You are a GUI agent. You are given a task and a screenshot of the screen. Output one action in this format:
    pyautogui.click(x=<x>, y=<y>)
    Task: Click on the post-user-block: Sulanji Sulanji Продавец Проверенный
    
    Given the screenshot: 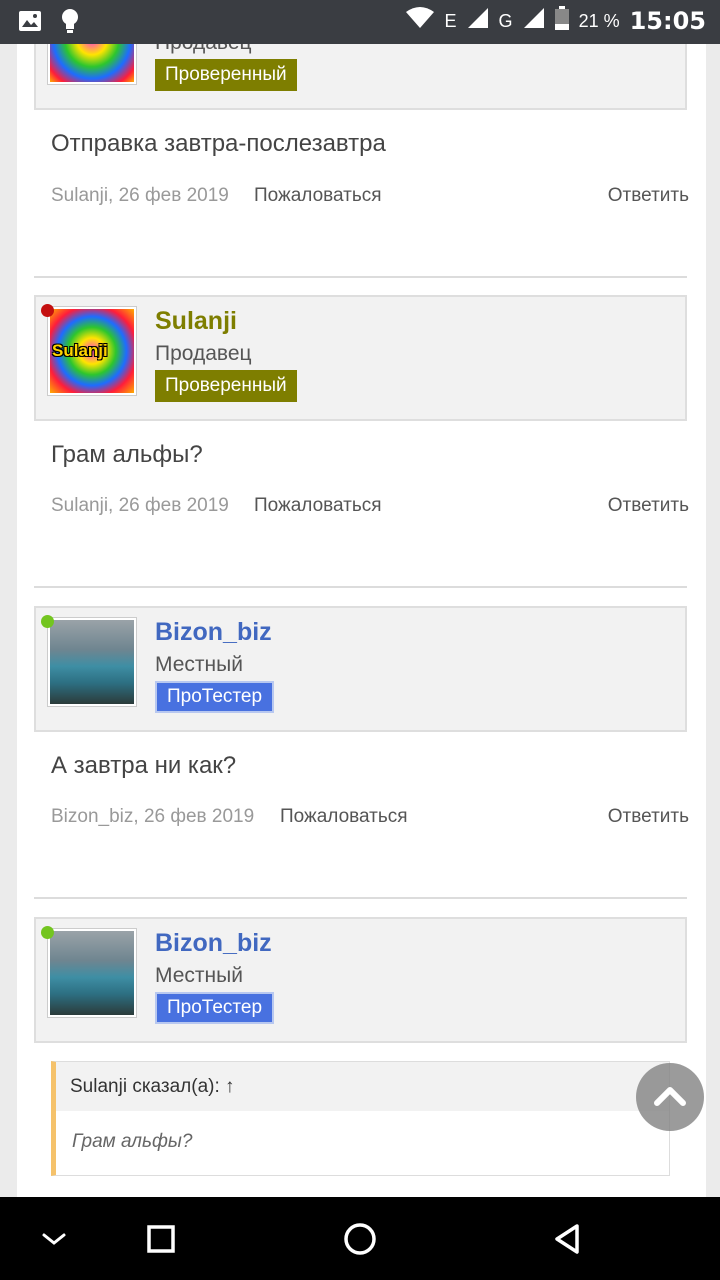 What is the action you would take?
    pyautogui.click(x=360, y=358)
    